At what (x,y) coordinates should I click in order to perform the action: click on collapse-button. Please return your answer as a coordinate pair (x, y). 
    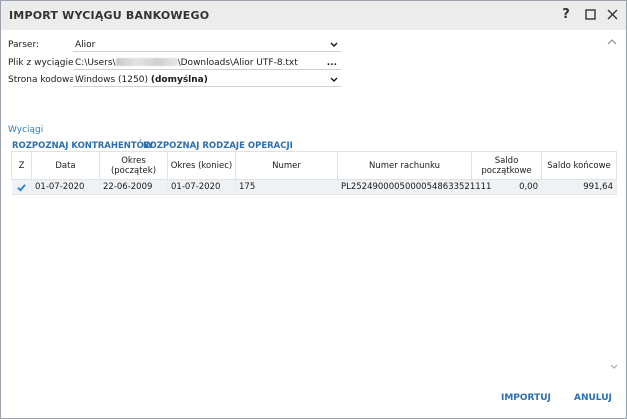
    Looking at the image, I should click on (612, 43).